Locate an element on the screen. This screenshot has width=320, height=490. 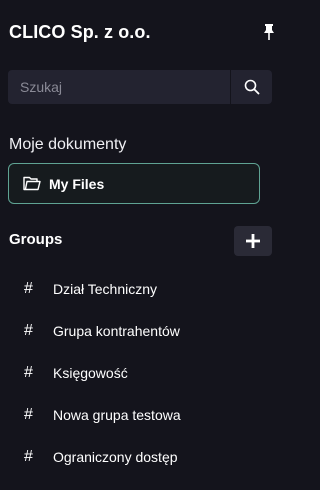
search-button is located at coordinates (251, 87).